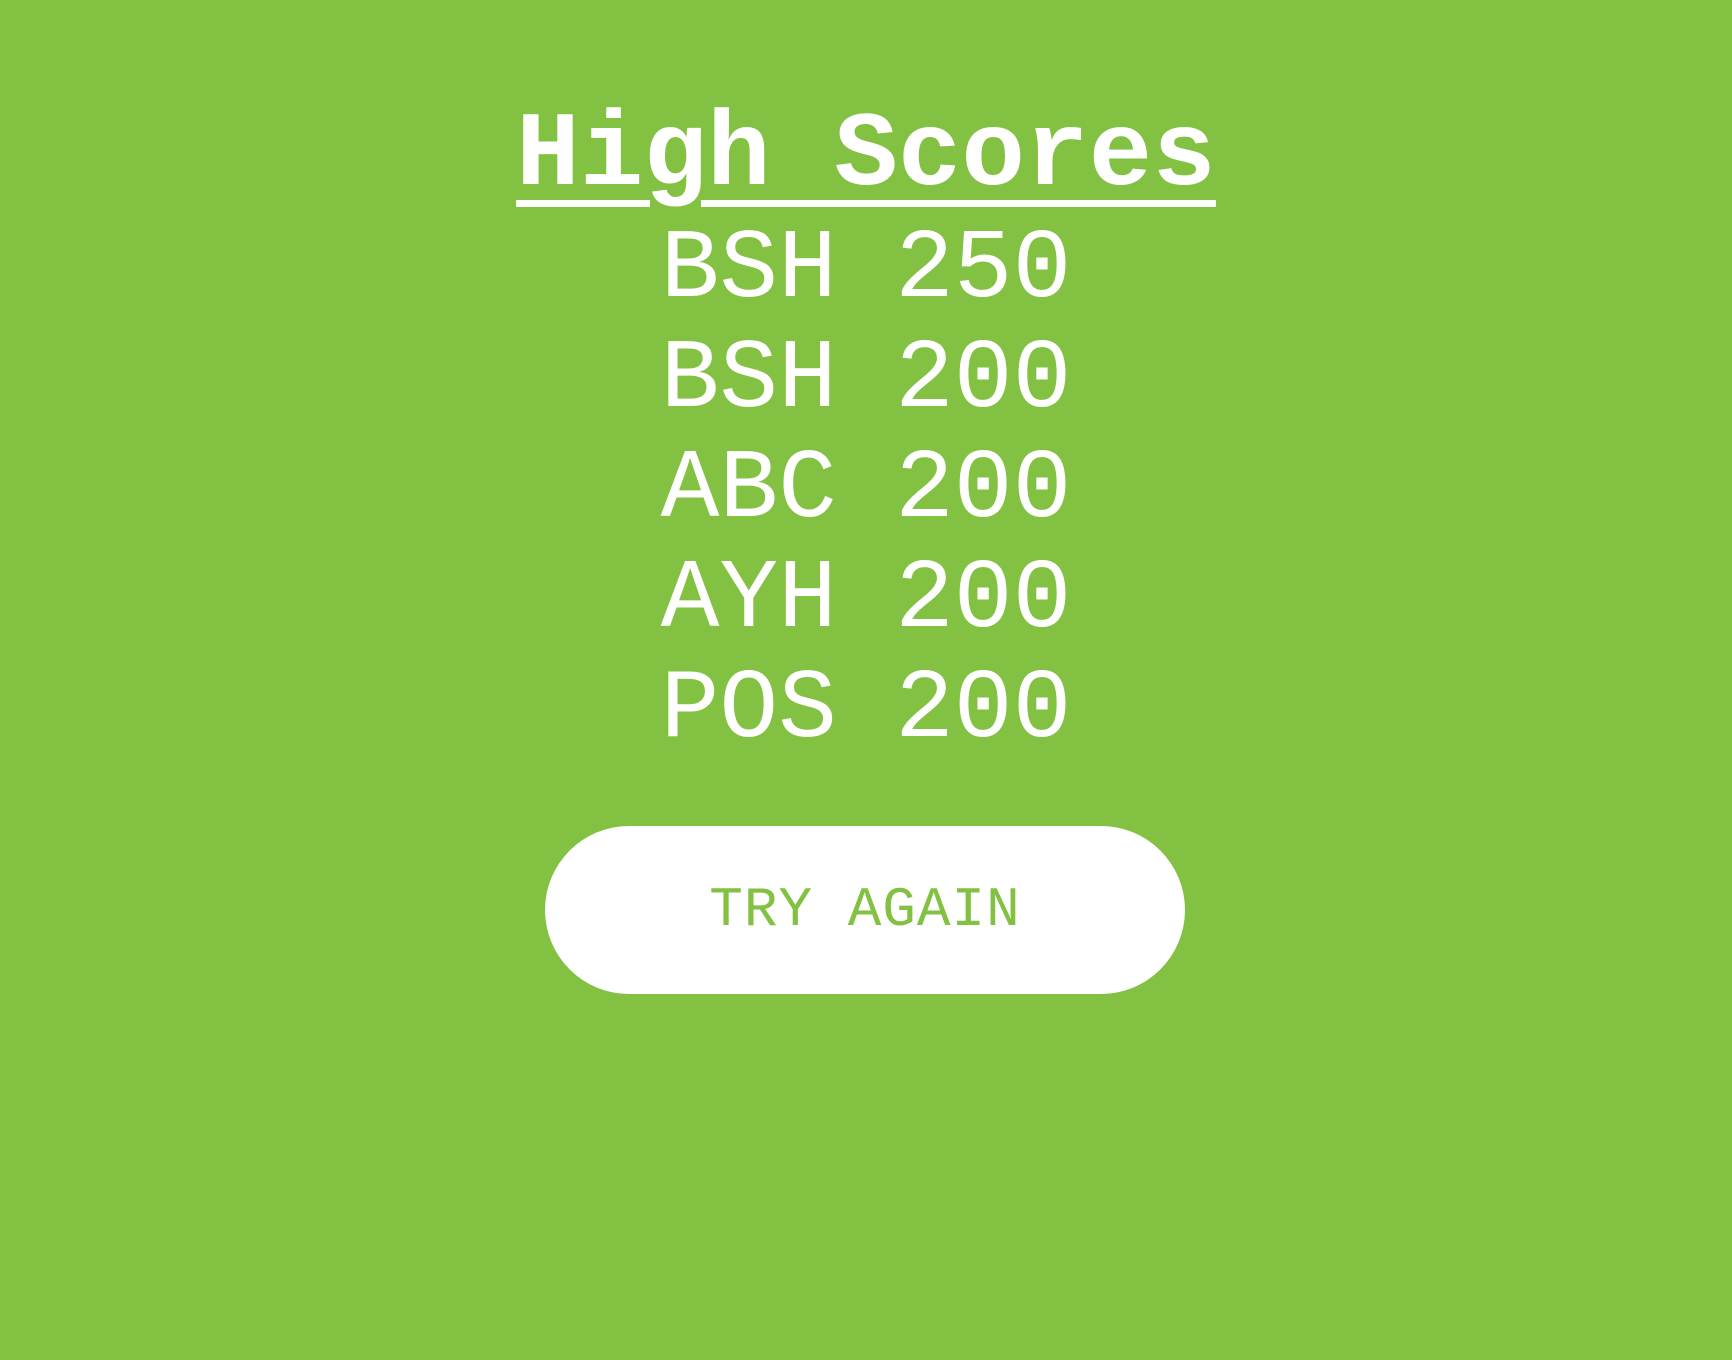 This screenshot has height=1360, width=1732. I want to click on score-initials: ABC, so click(748, 490).